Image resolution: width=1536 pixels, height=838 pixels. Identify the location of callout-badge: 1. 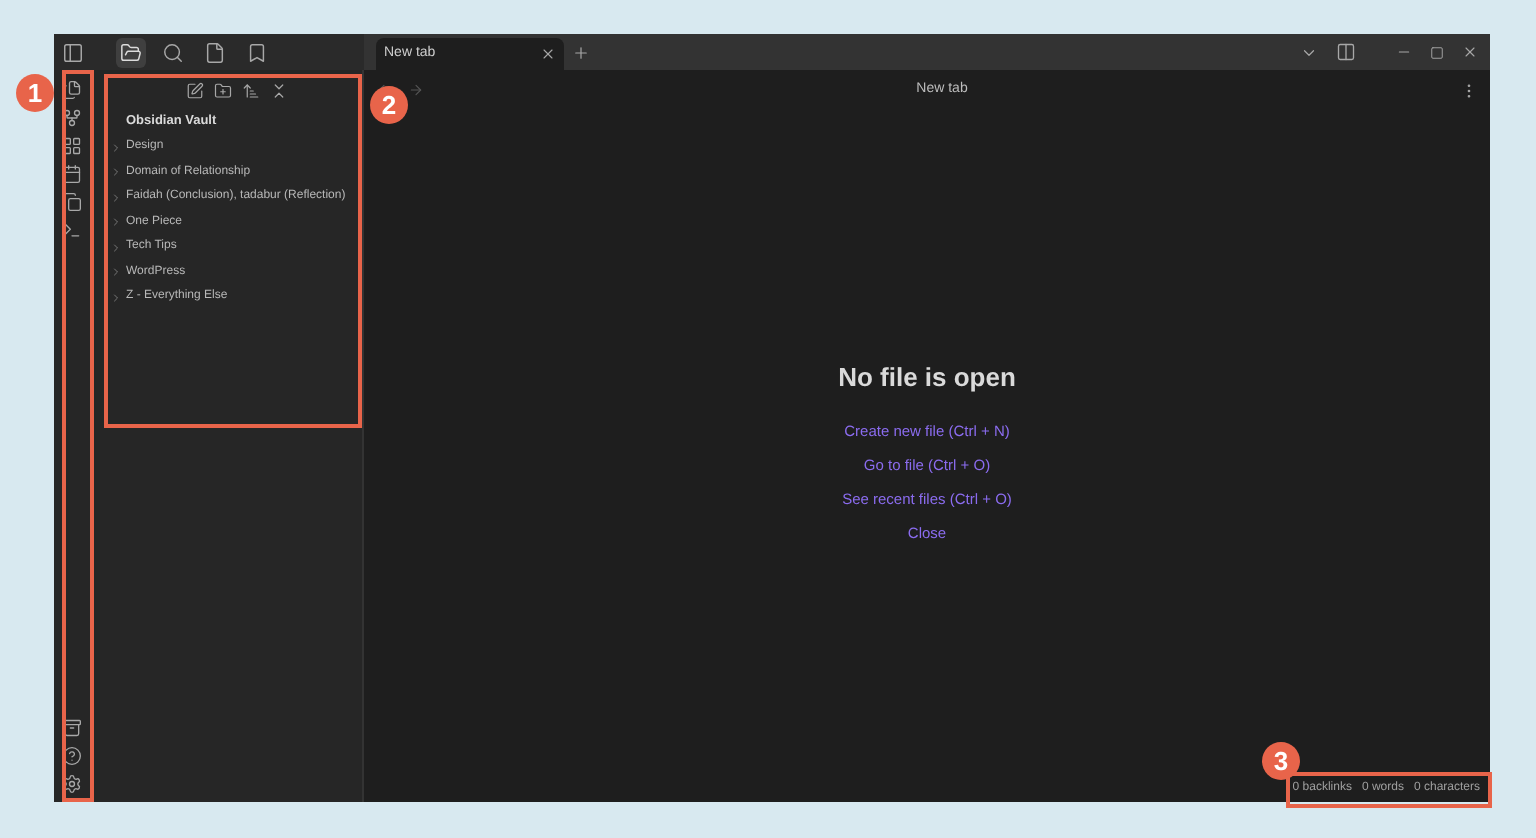
(35, 93).